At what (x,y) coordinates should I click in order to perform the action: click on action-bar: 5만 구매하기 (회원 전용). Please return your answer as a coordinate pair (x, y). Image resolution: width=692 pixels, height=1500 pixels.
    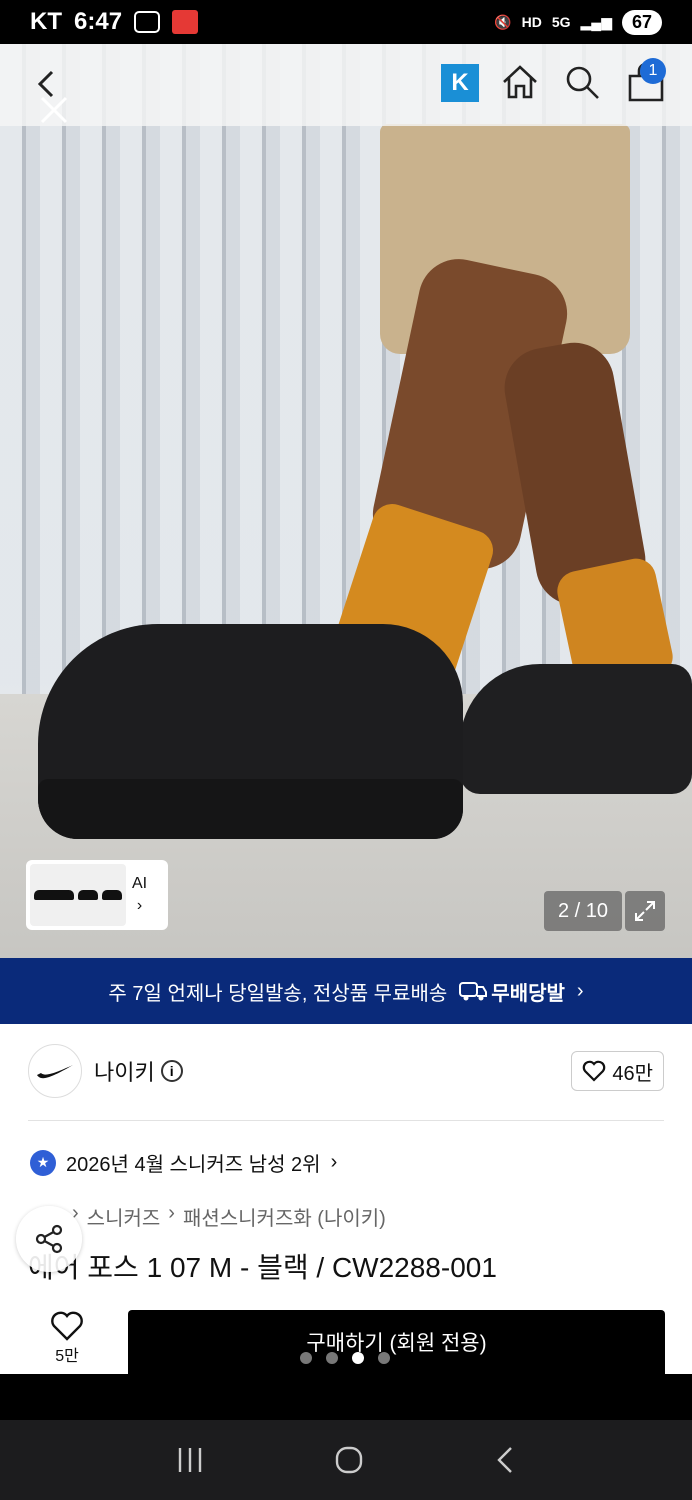
    Looking at the image, I should click on (346, 1332).